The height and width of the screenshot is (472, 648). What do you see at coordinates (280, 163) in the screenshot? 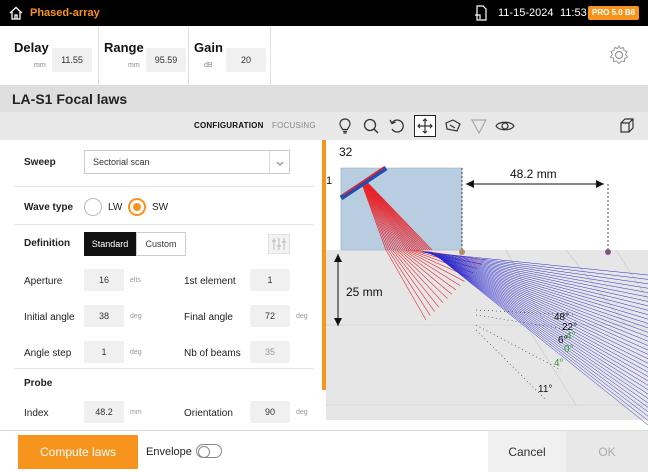
I see `chevron-down-icon` at bounding box center [280, 163].